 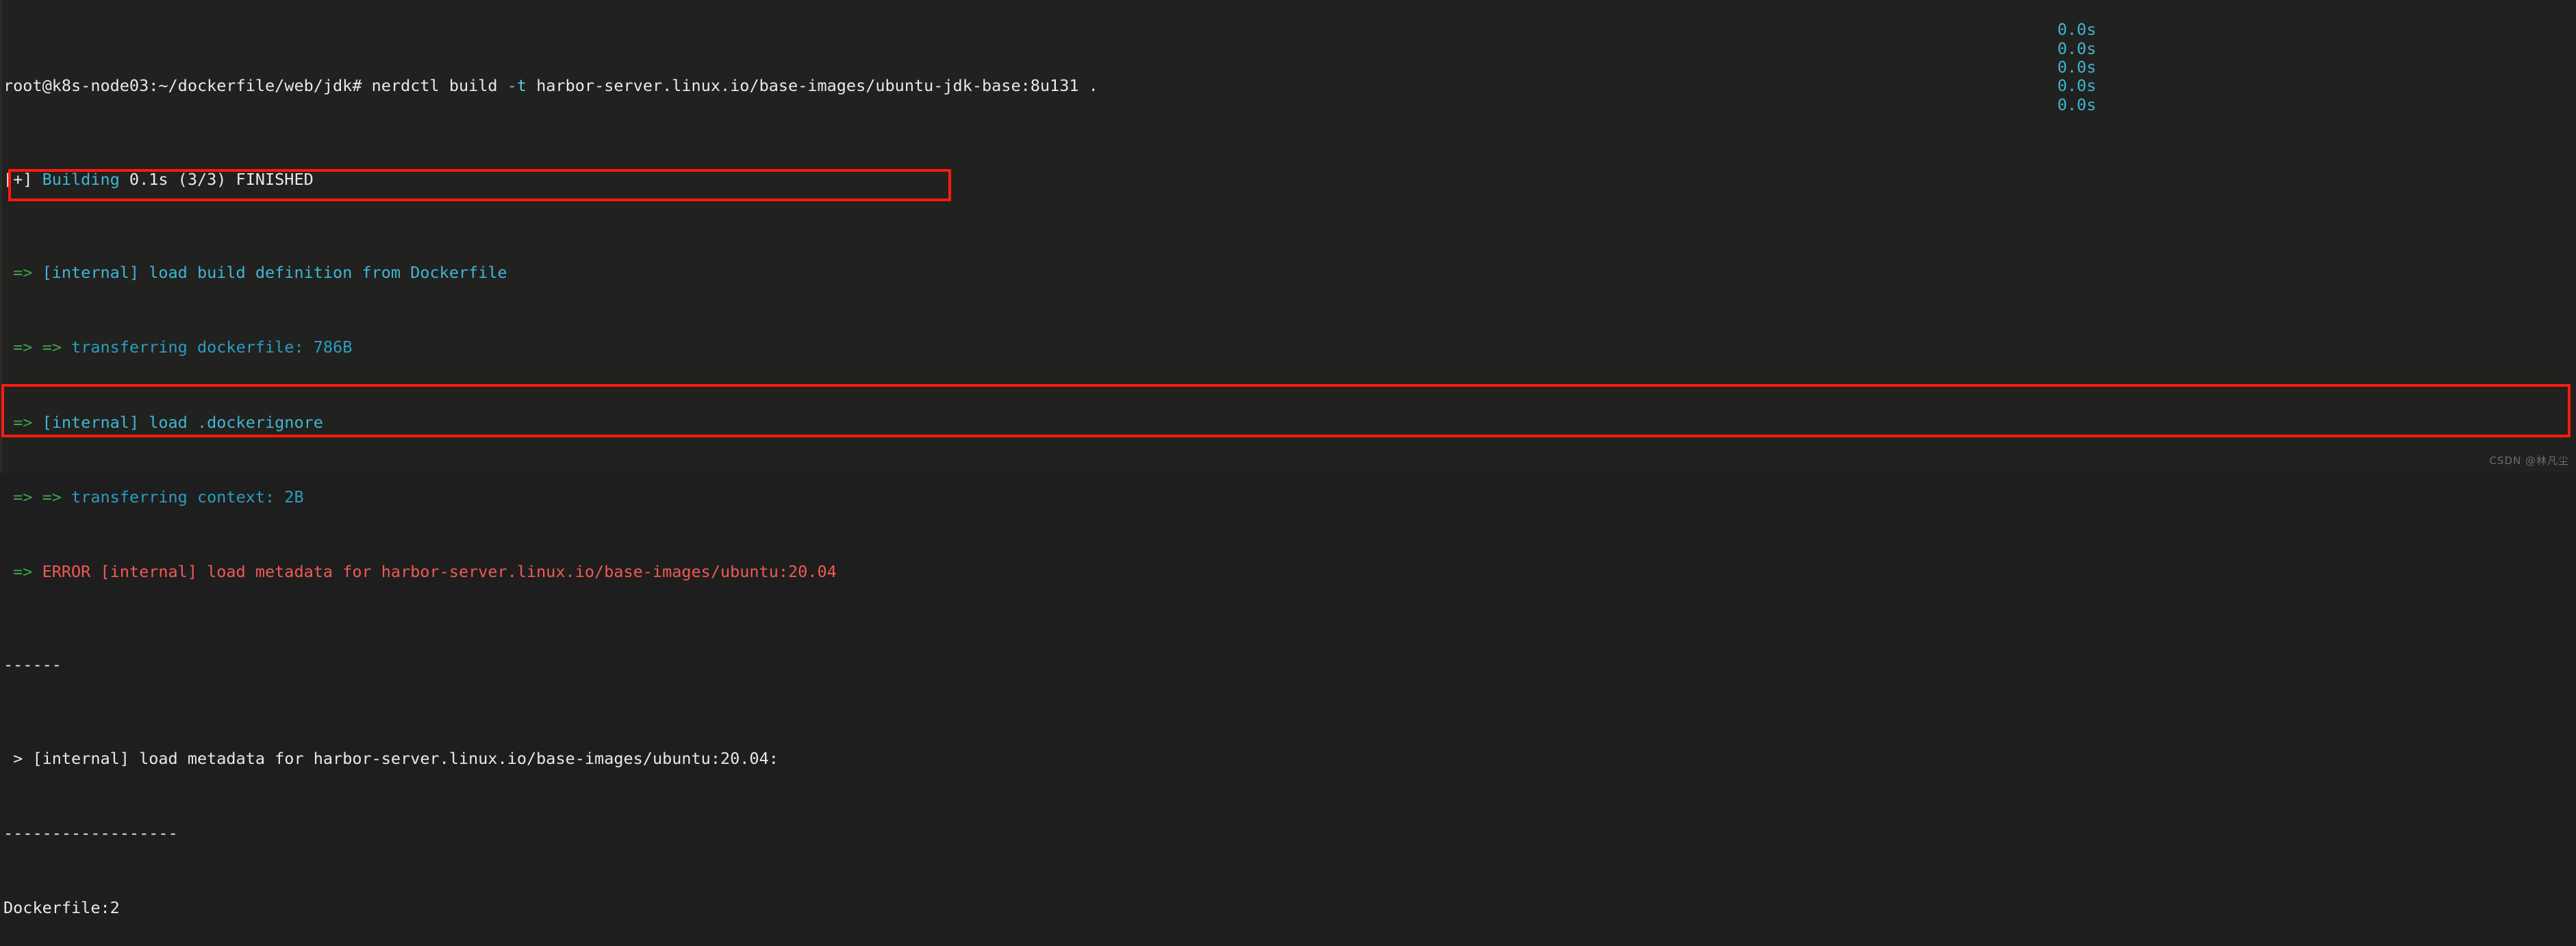 I want to click on step-text: [internal] load .dockerignore, so click(x=182, y=422).